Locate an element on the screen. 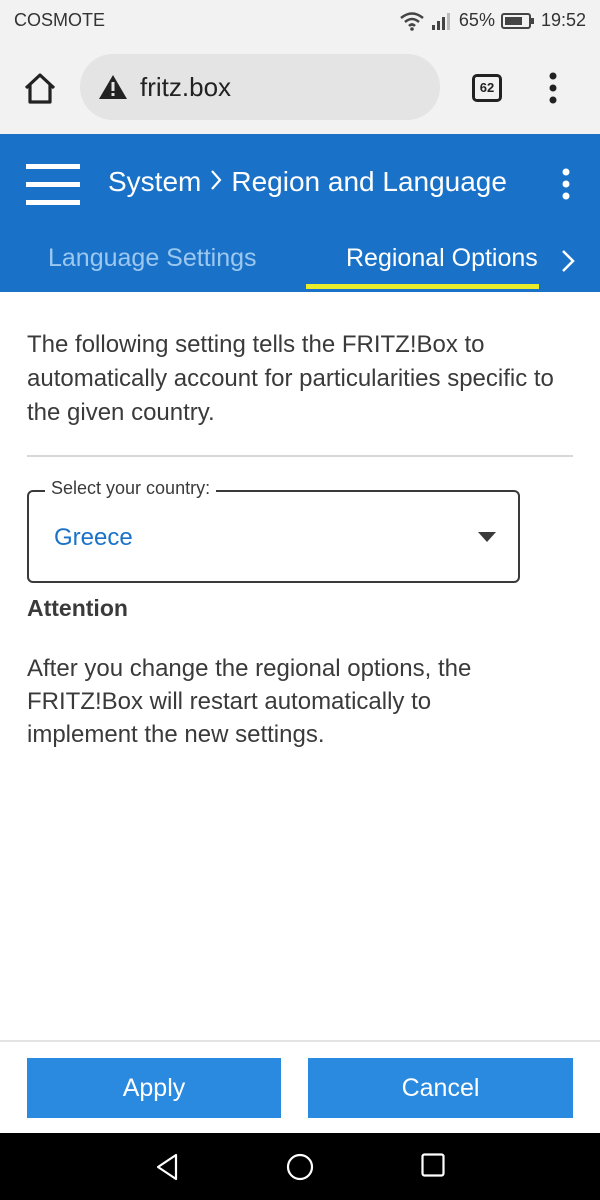 The height and width of the screenshot is (1200, 600). menu-icon is located at coordinates (53, 185).